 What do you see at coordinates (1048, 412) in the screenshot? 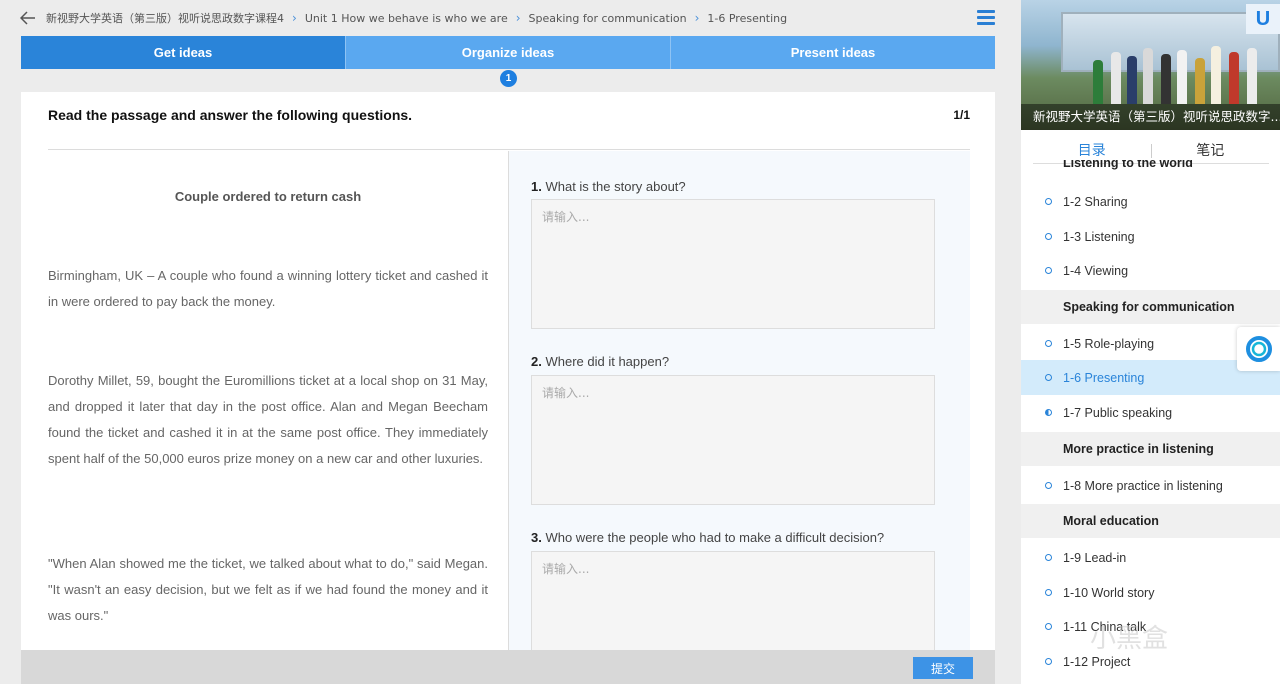
I see `half-circle-icon` at bounding box center [1048, 412].